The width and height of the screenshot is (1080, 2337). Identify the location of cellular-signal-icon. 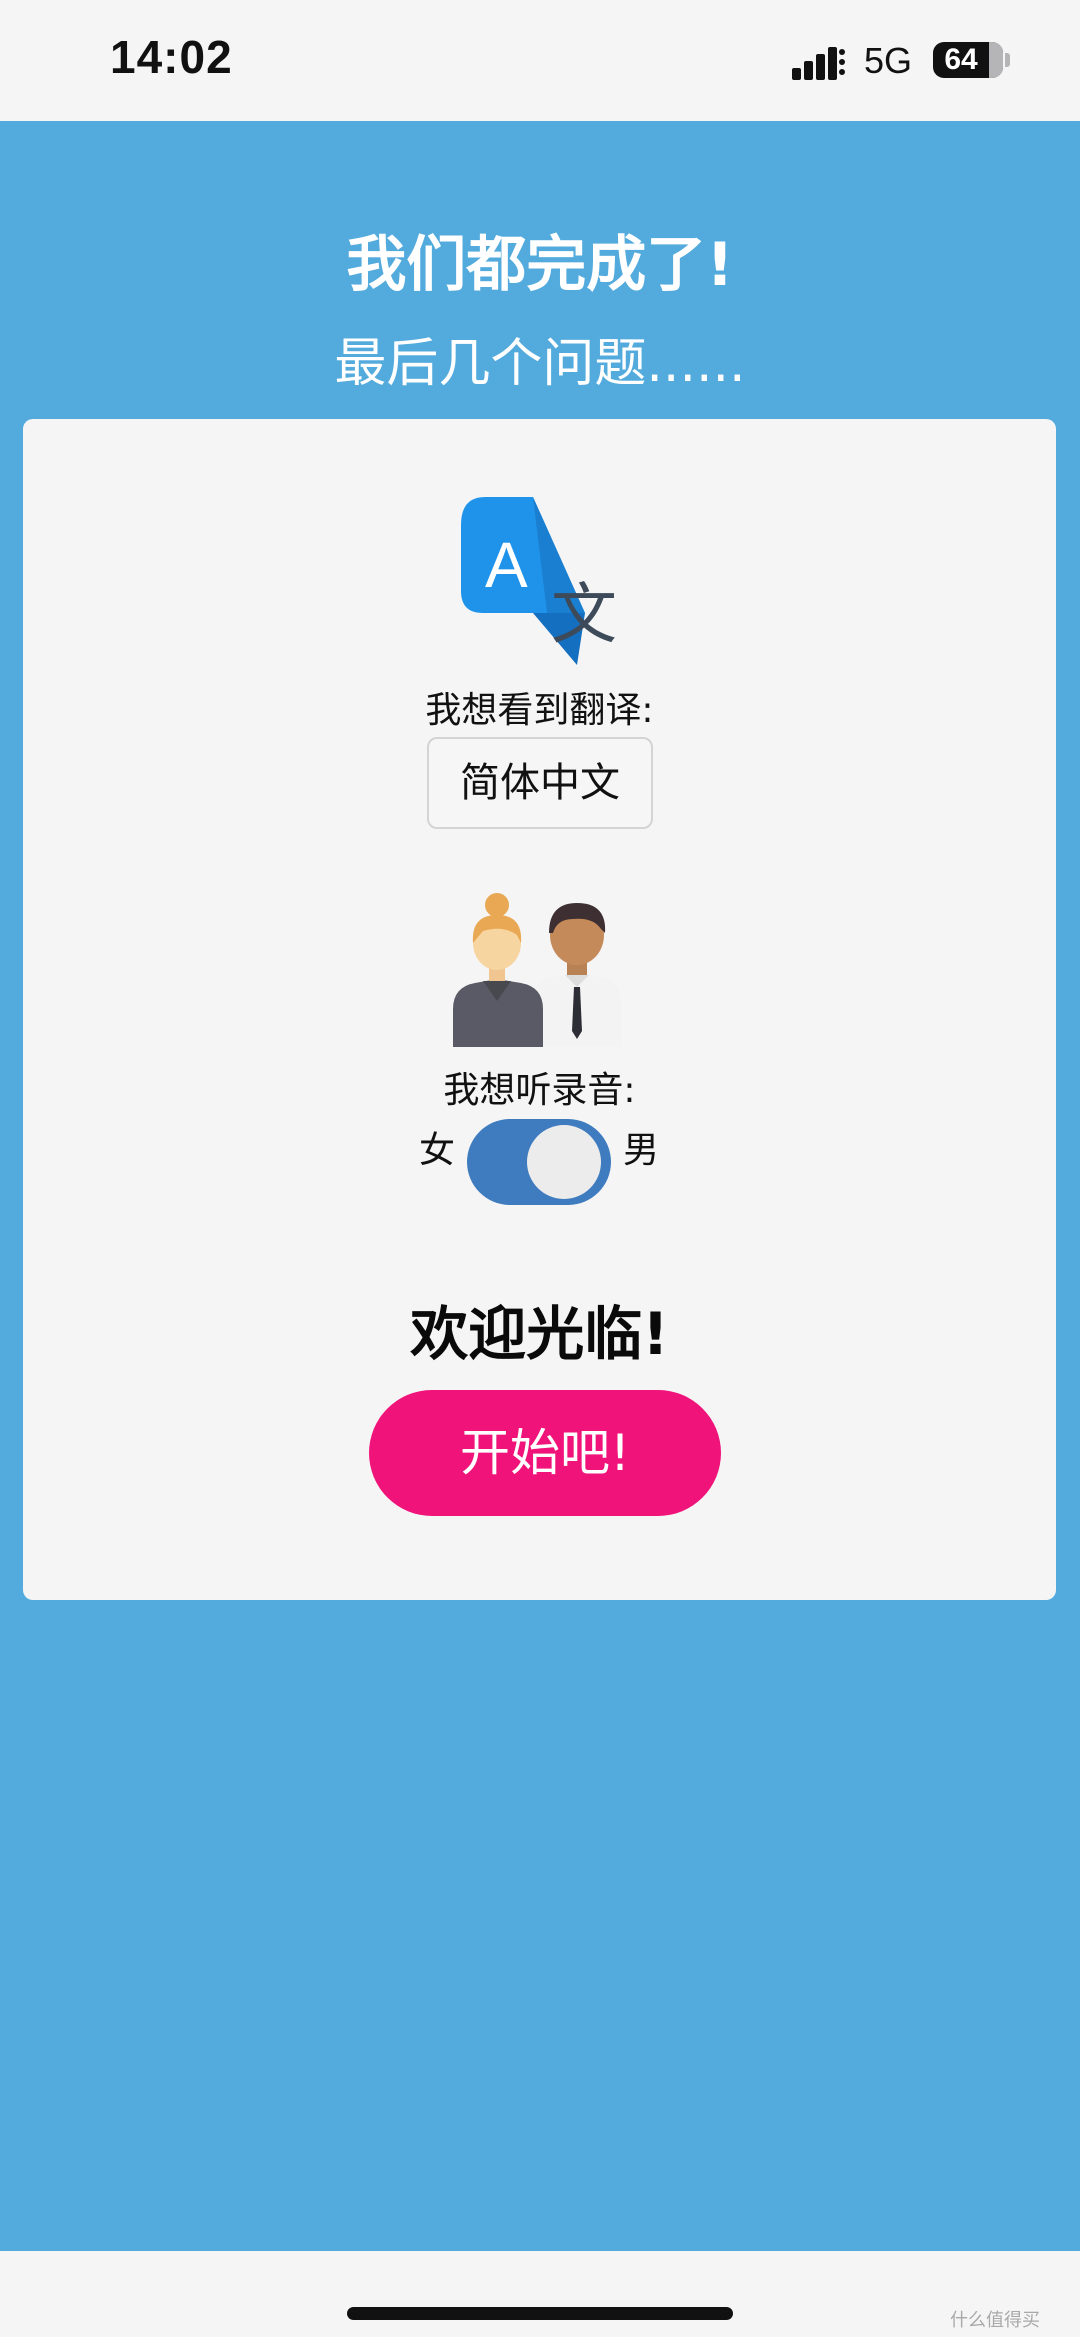
(818, 63).